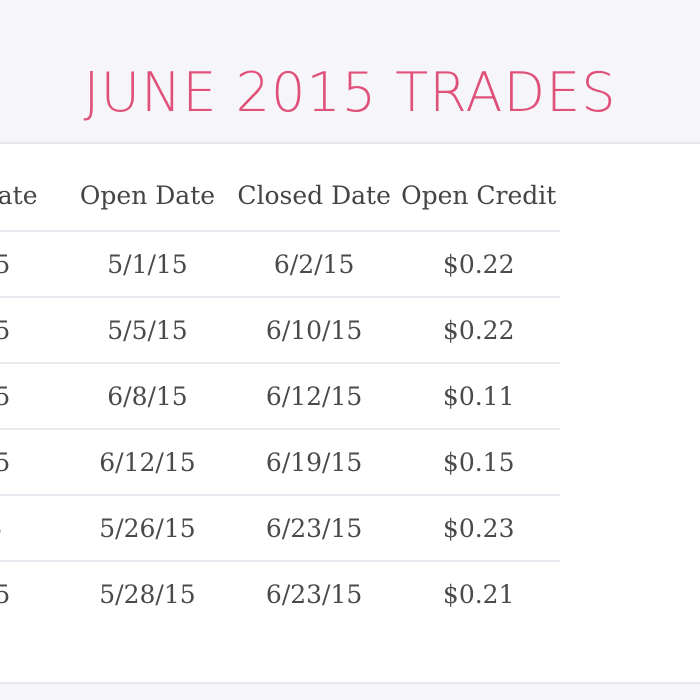  I want to click on cell-expire-date: 7/2/15, so click(32, 528).